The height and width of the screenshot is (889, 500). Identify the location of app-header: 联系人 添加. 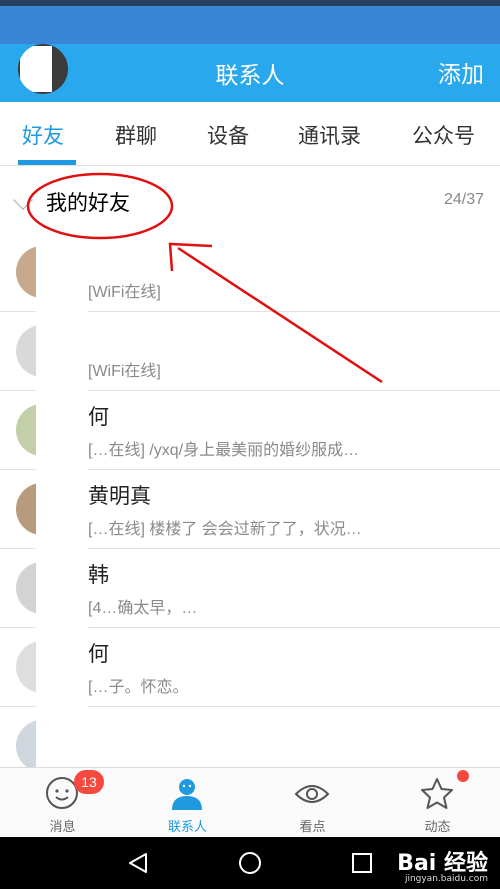
(250, 73).